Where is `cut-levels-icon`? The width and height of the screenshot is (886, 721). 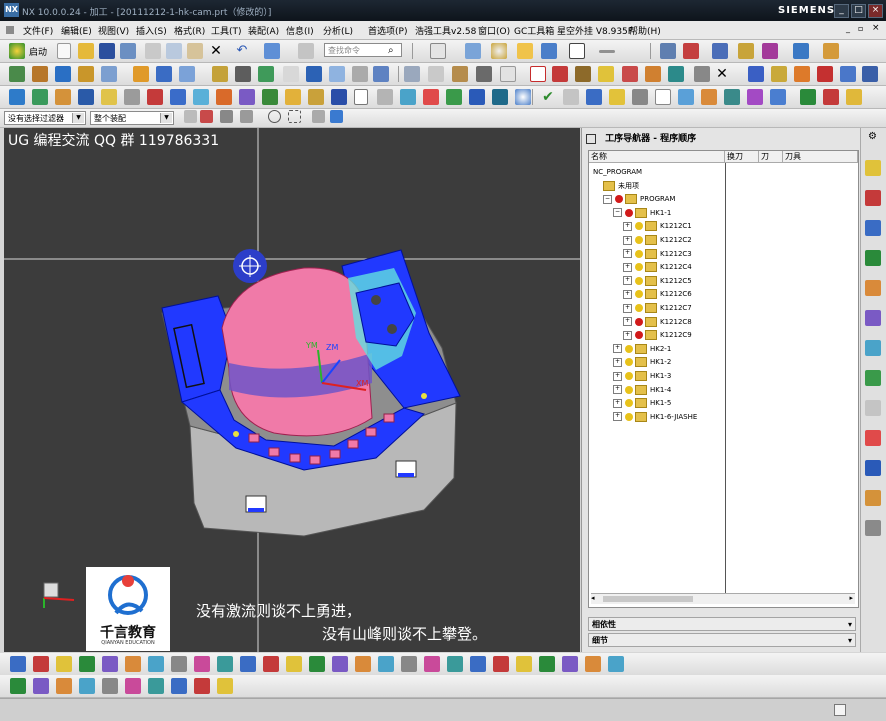 cut-levels-icon is located at coordinates (381, 74).